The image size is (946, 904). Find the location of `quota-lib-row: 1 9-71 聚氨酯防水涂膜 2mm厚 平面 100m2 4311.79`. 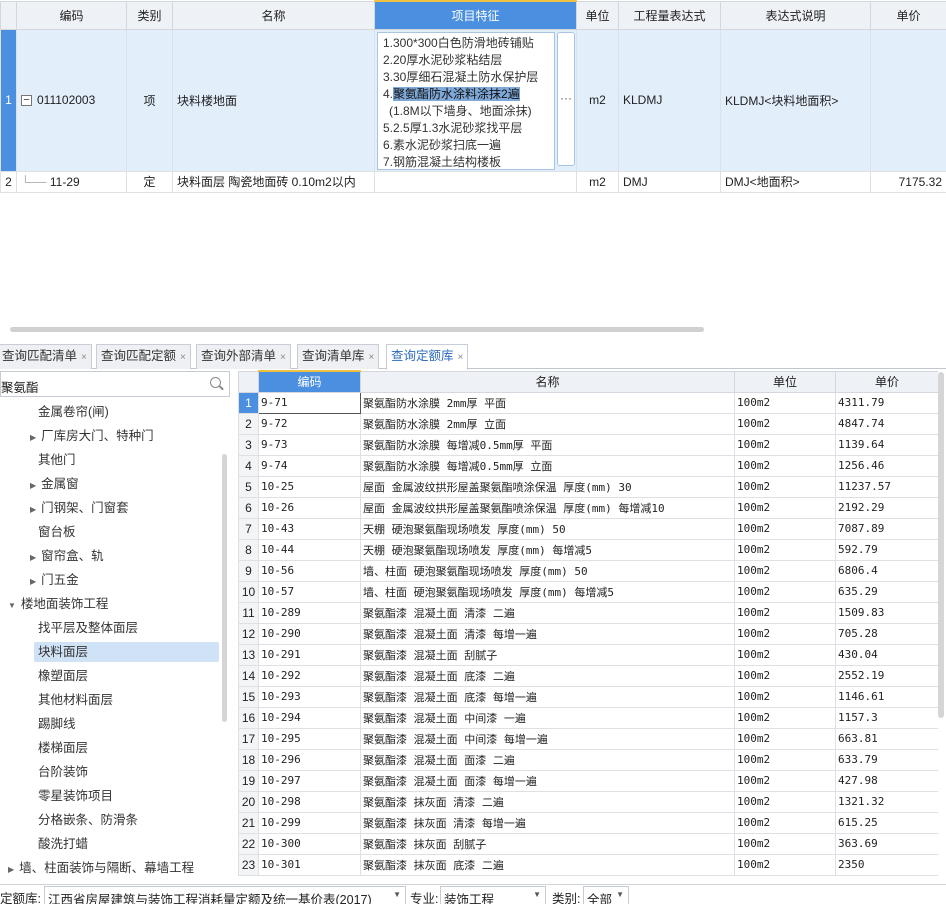

quota-lib-row: 1 9-71 聚氨酯防水涂膜 2mm厚 平面 100m2 4311.79 is located at coordinates (588, 402).